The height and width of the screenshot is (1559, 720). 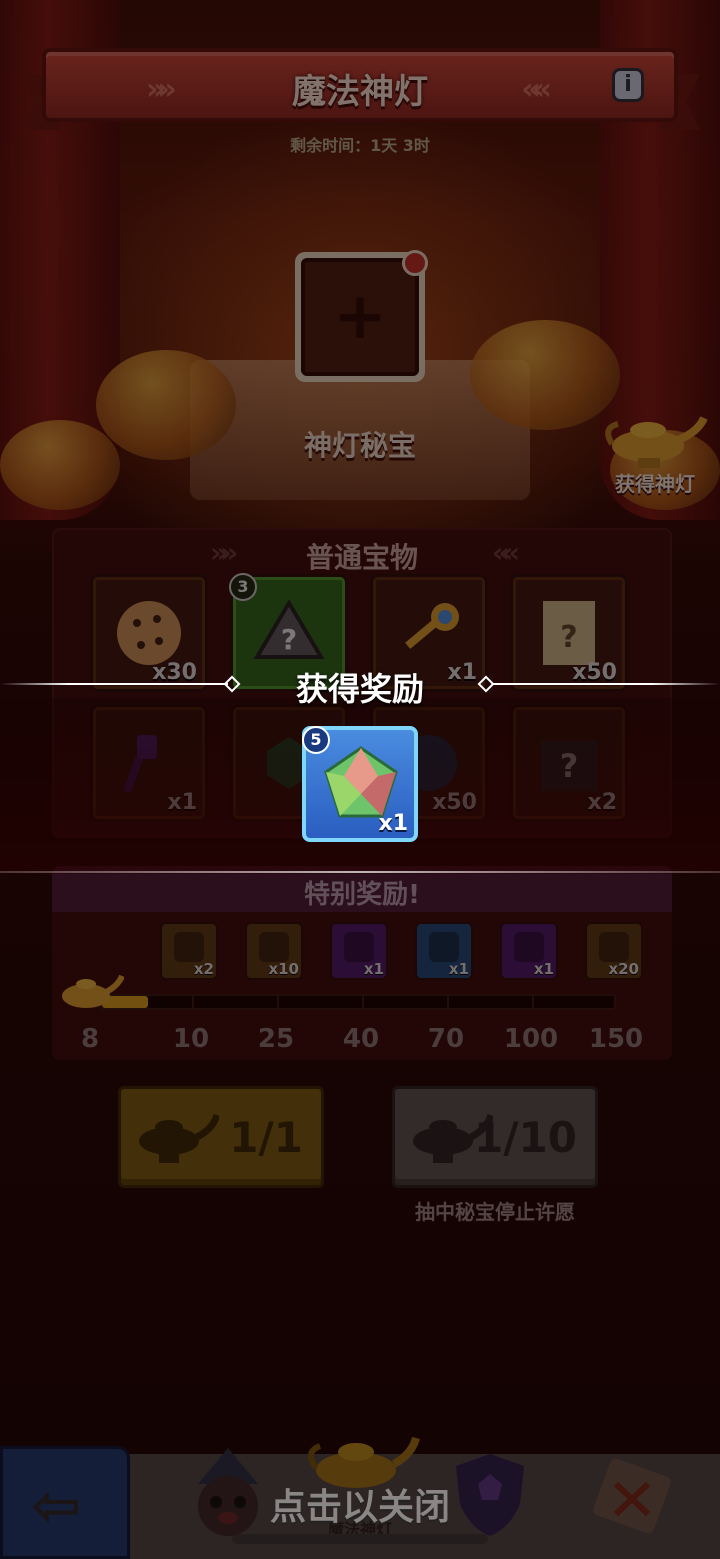 I want to click on reward-band-line, so click(x=360, y=872).